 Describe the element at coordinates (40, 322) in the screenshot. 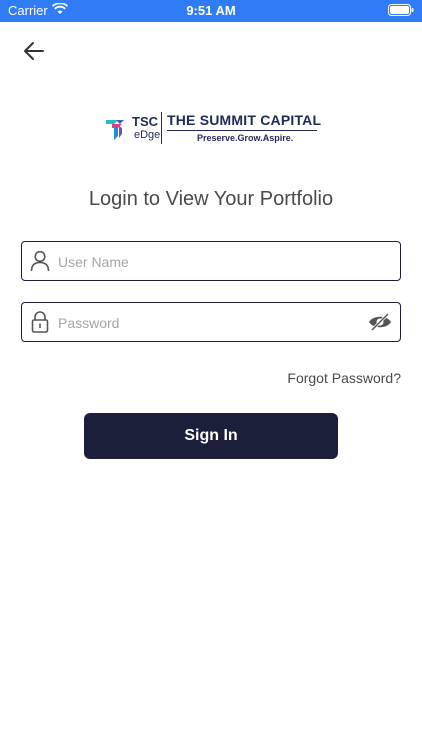

I see `lock-icon` at that location.